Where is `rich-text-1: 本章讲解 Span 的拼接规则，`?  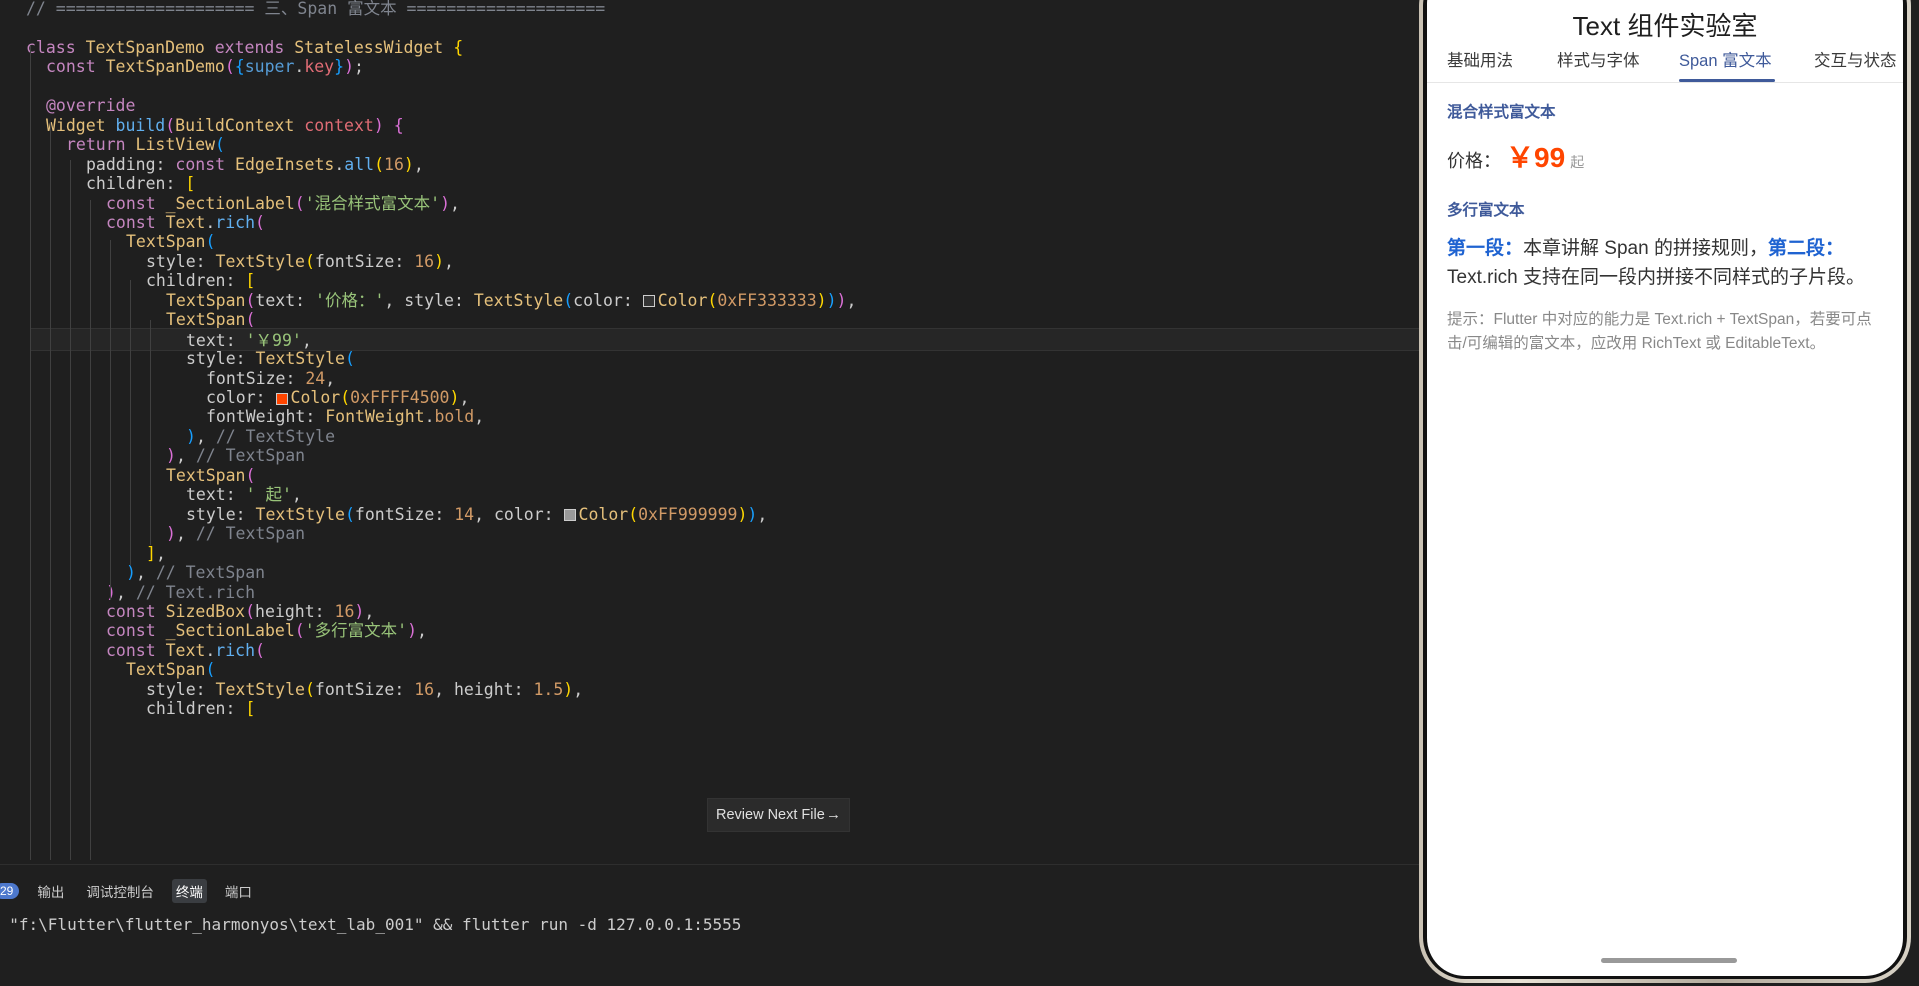 rich-text-1: 本章讲解 Span 的拼接规则， is located at coordinates (1645, 248).